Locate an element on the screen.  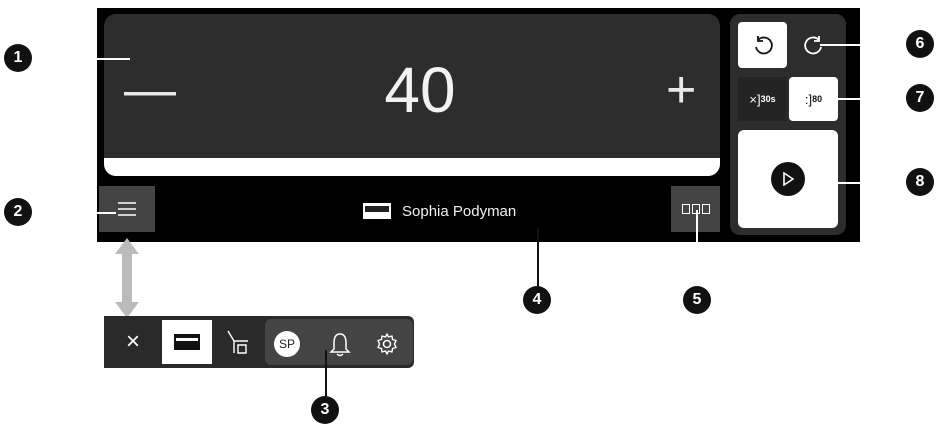
settings-button is located at coordinates (387, 344).